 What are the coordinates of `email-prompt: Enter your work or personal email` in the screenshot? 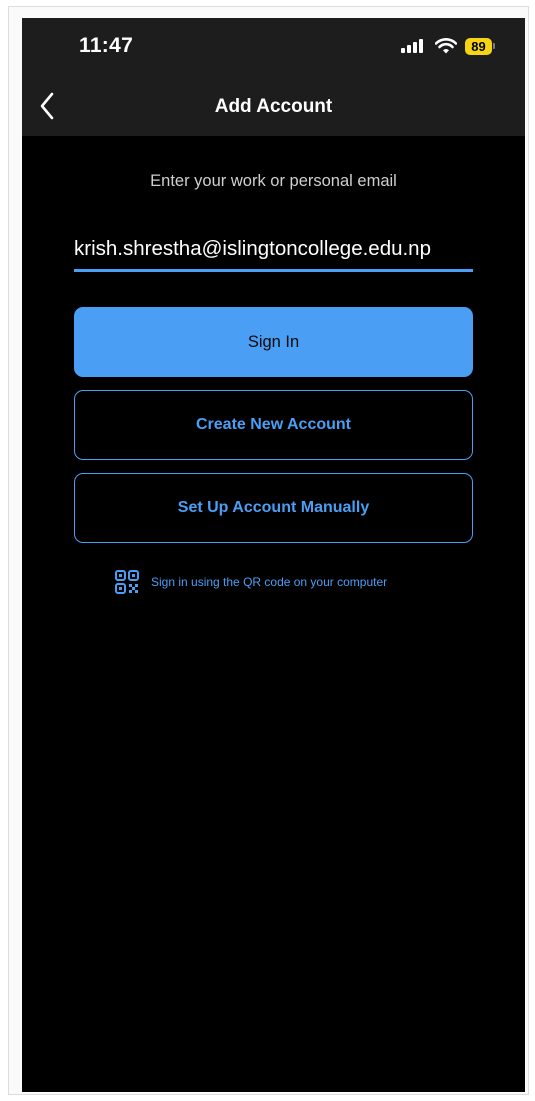 It's located at (273, 181).